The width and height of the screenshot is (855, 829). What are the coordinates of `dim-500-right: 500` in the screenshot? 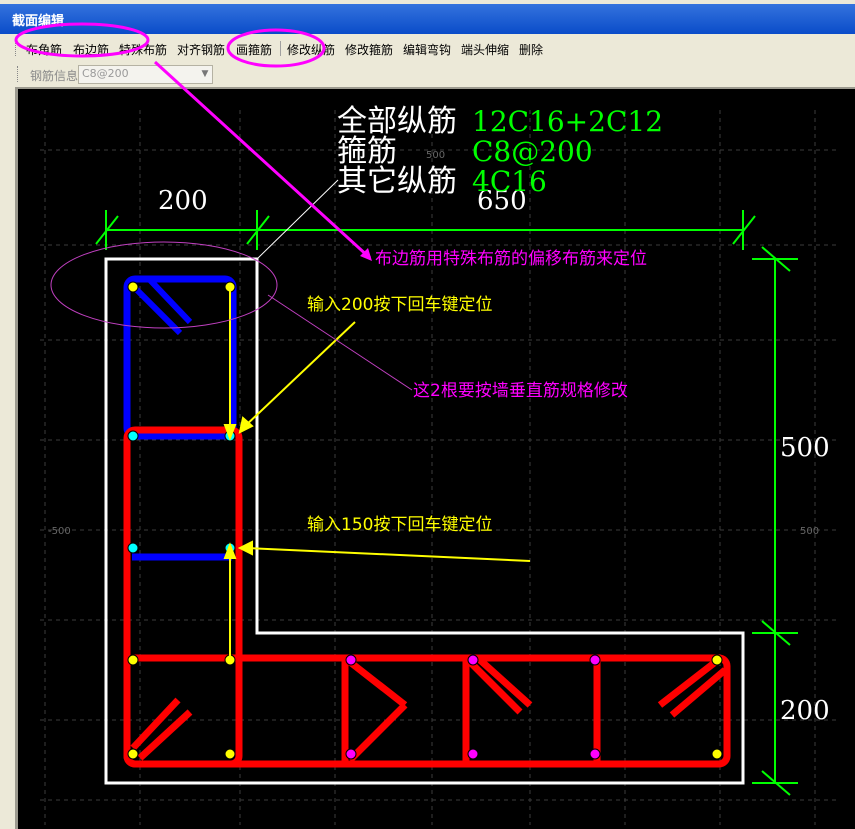 It's located at (805, 448).